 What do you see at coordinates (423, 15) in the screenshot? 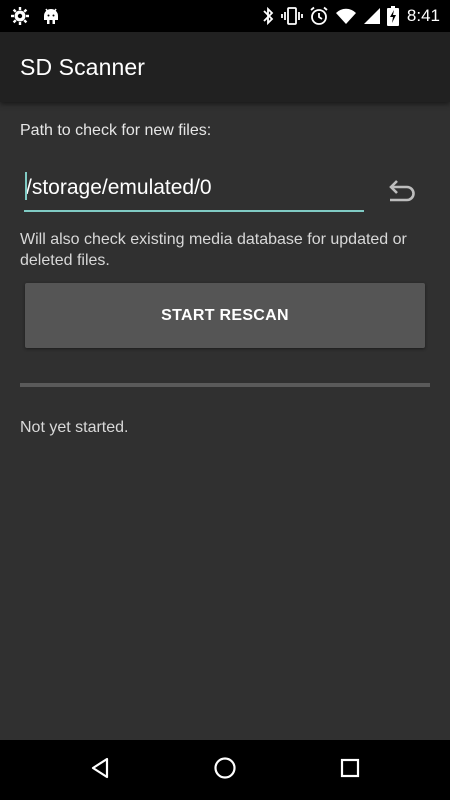
I see `clock: 8:41` at bounding box center [423, 15].